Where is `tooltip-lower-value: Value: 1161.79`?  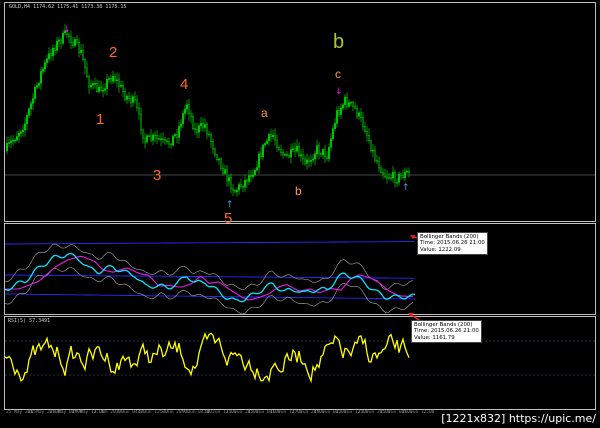 tooltip-lower-value: Value: 1161.79 is located at coordinates (434, 337).